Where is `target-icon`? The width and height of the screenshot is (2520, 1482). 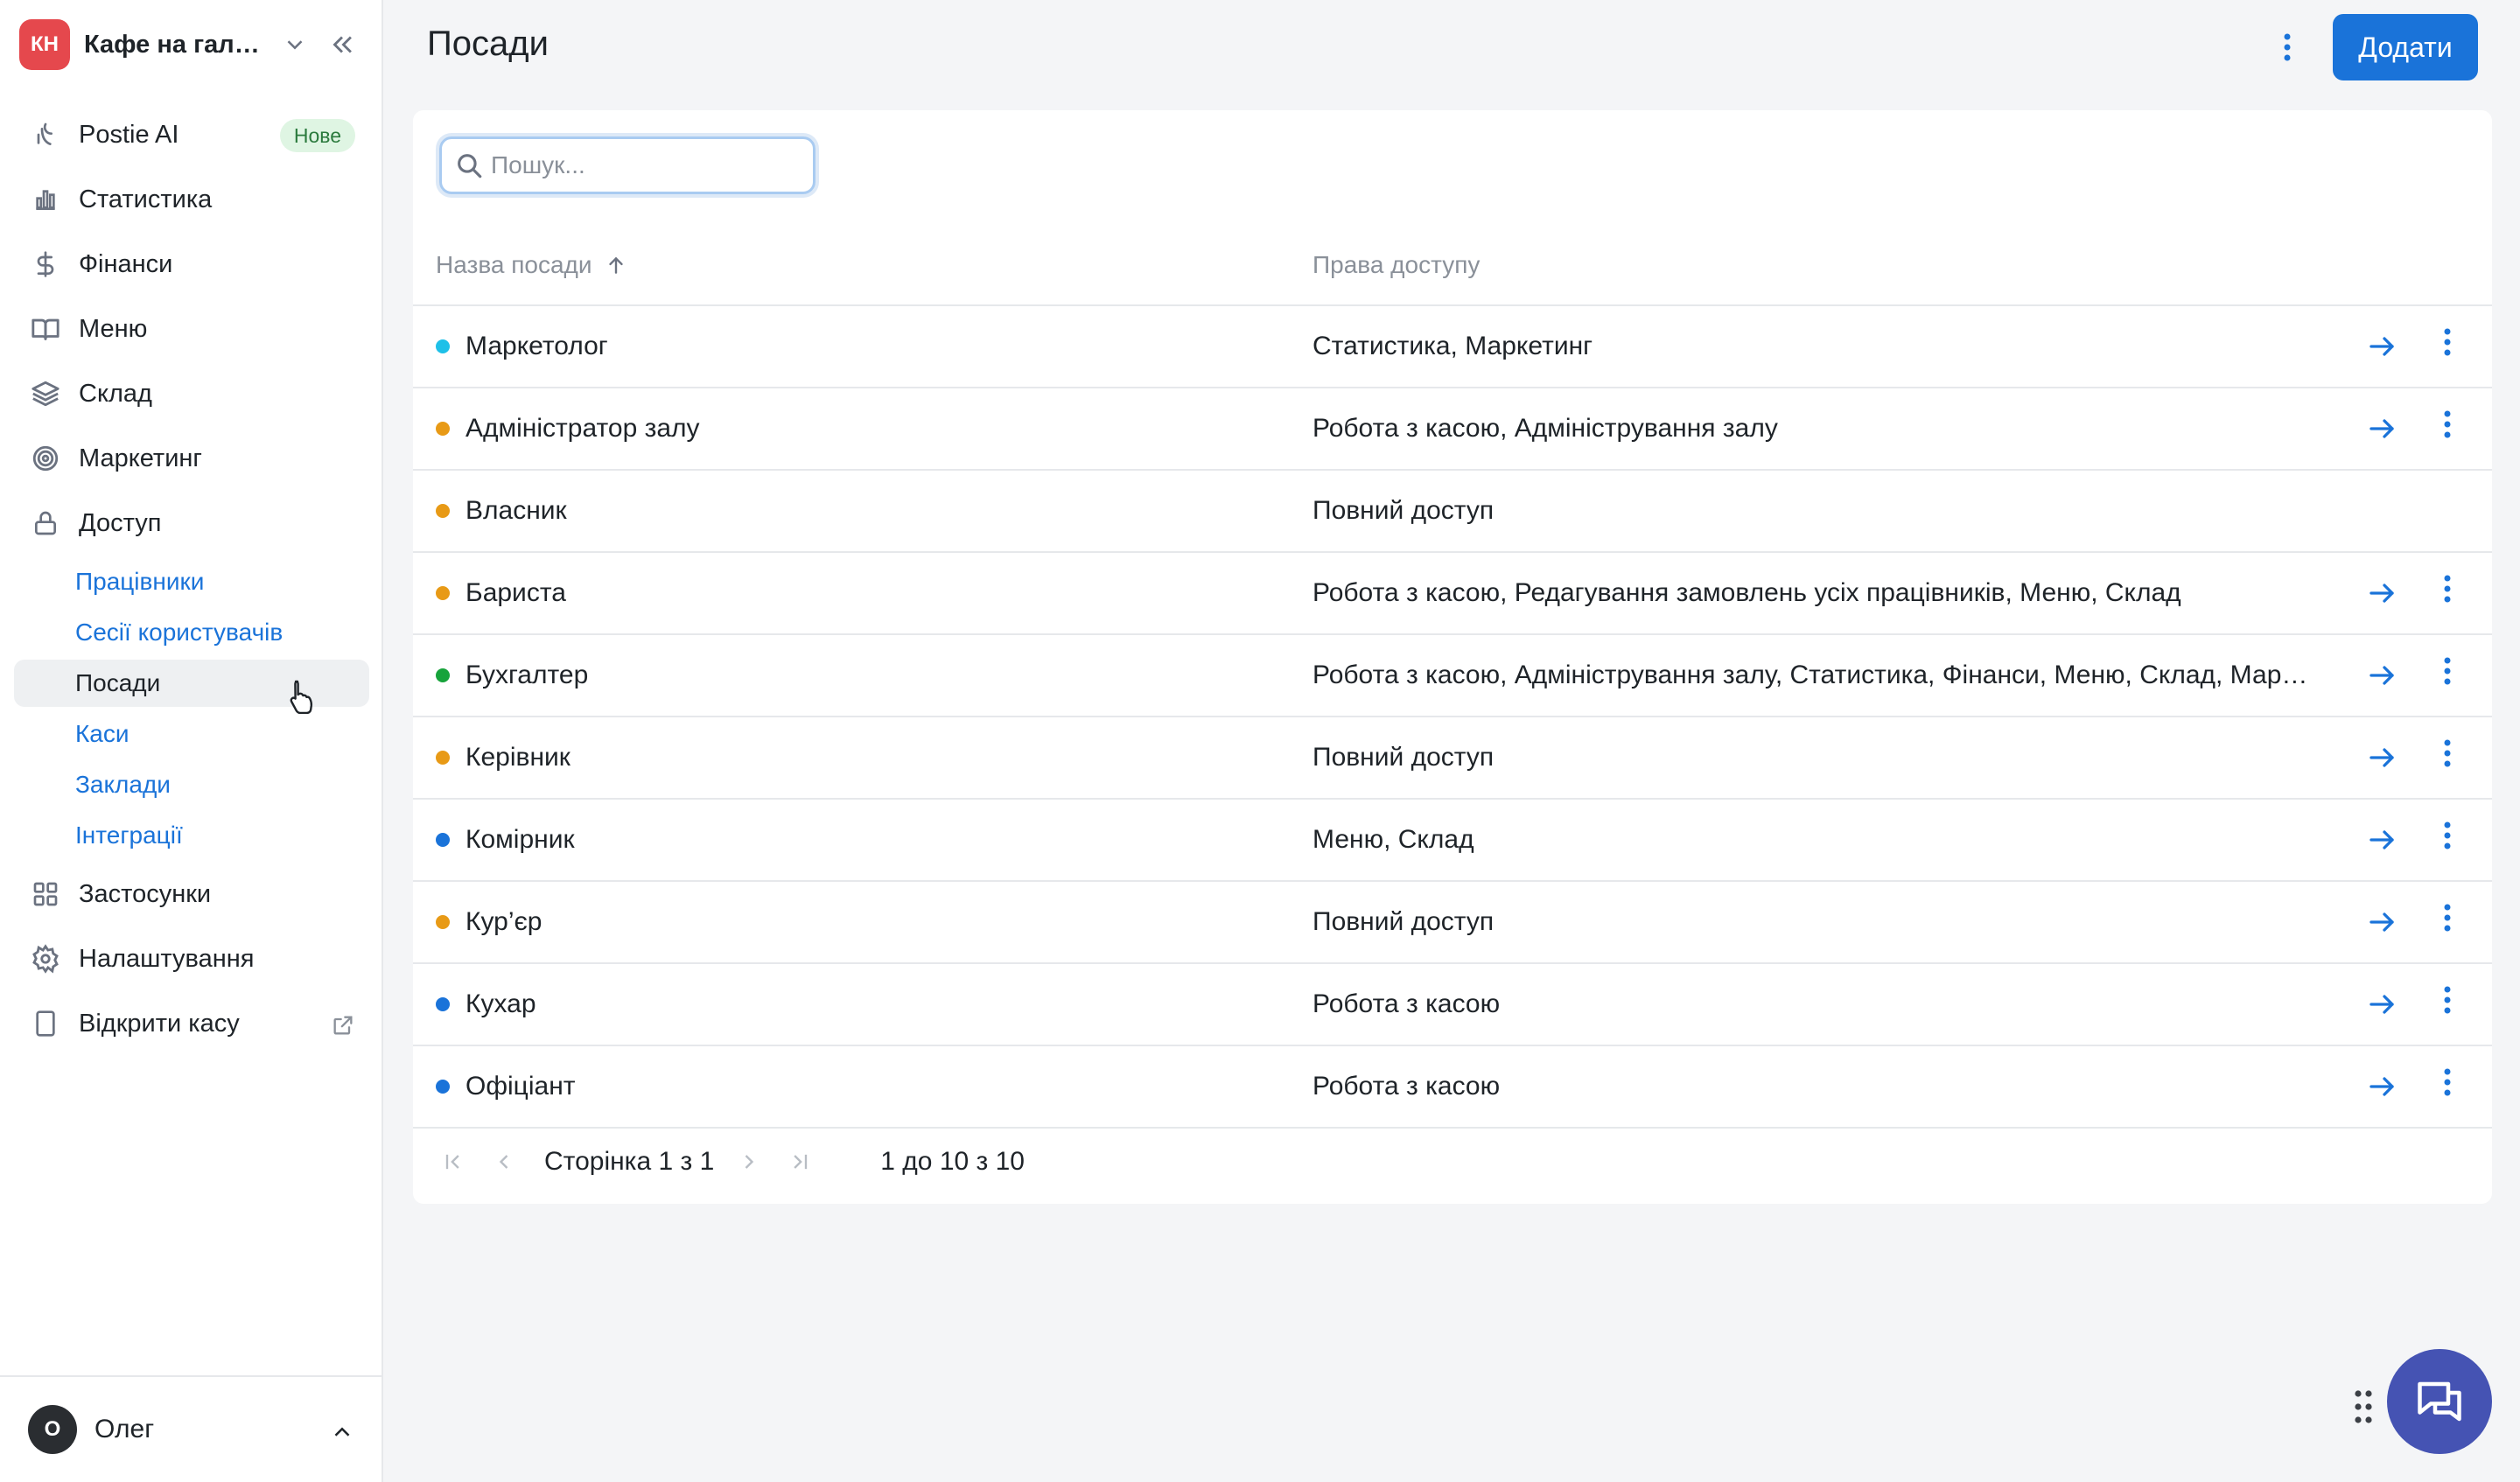
target-icon is located at coordinates (45, 458).